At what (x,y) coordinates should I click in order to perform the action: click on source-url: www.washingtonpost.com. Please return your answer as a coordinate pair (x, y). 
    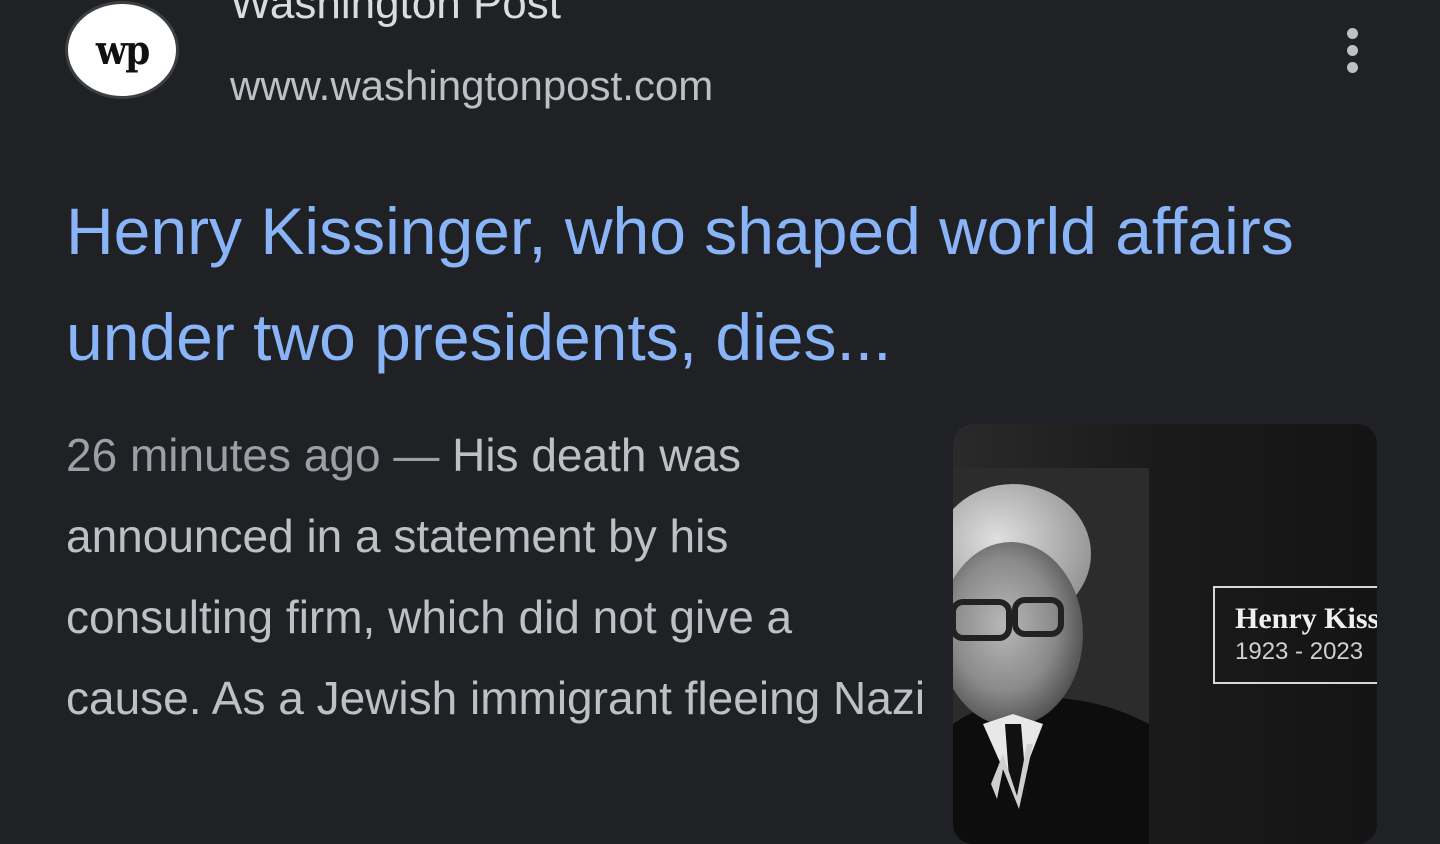
    Looking at the image, I should click on (471, 86).